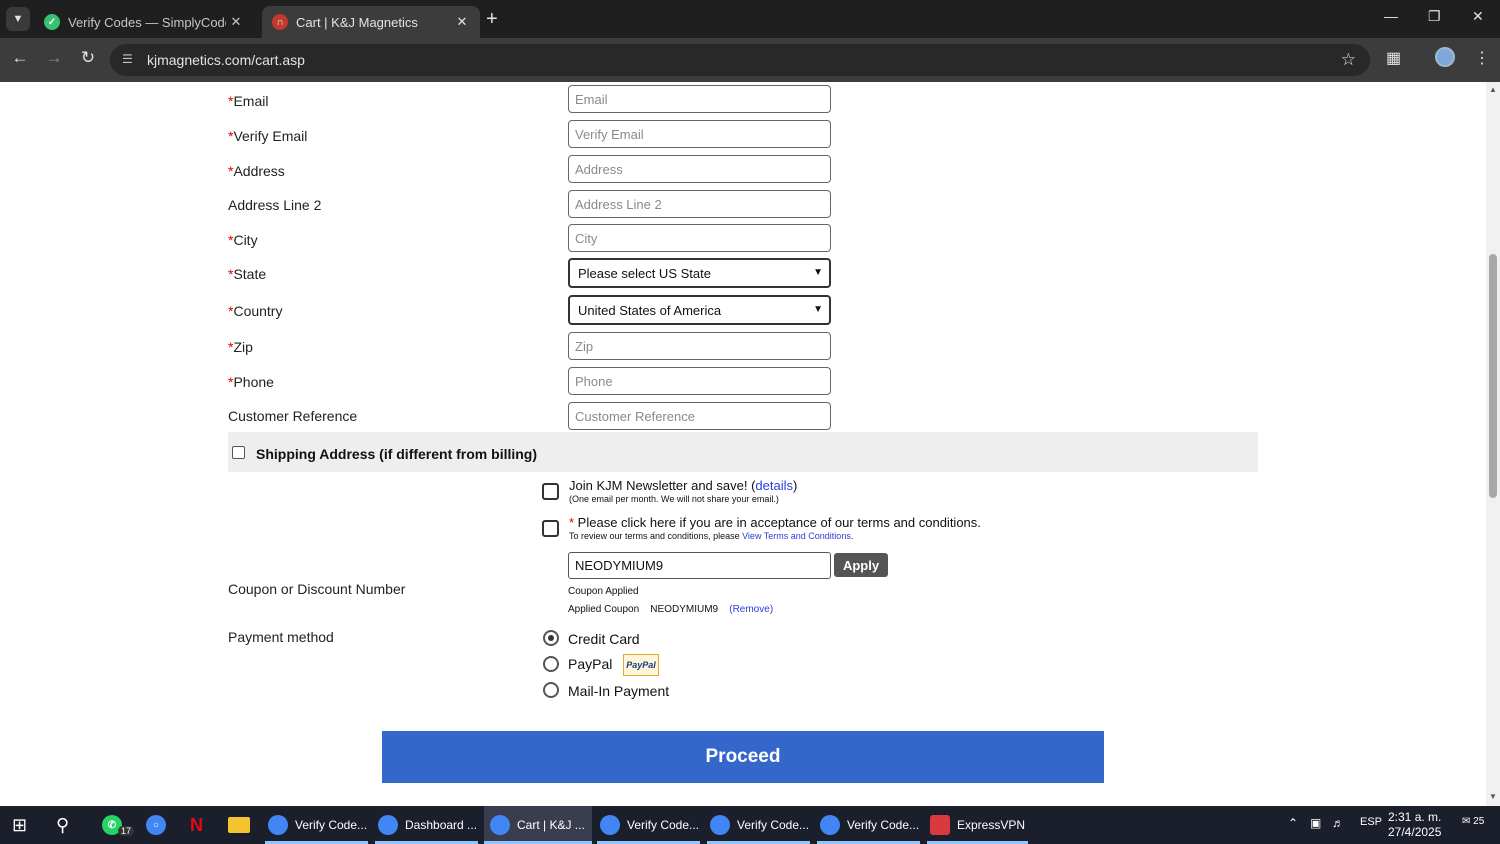  What do you see at coordinates (1493, 376) in the screenshot?
I see `scroll-thumb` at bounding box center [1493, 376].